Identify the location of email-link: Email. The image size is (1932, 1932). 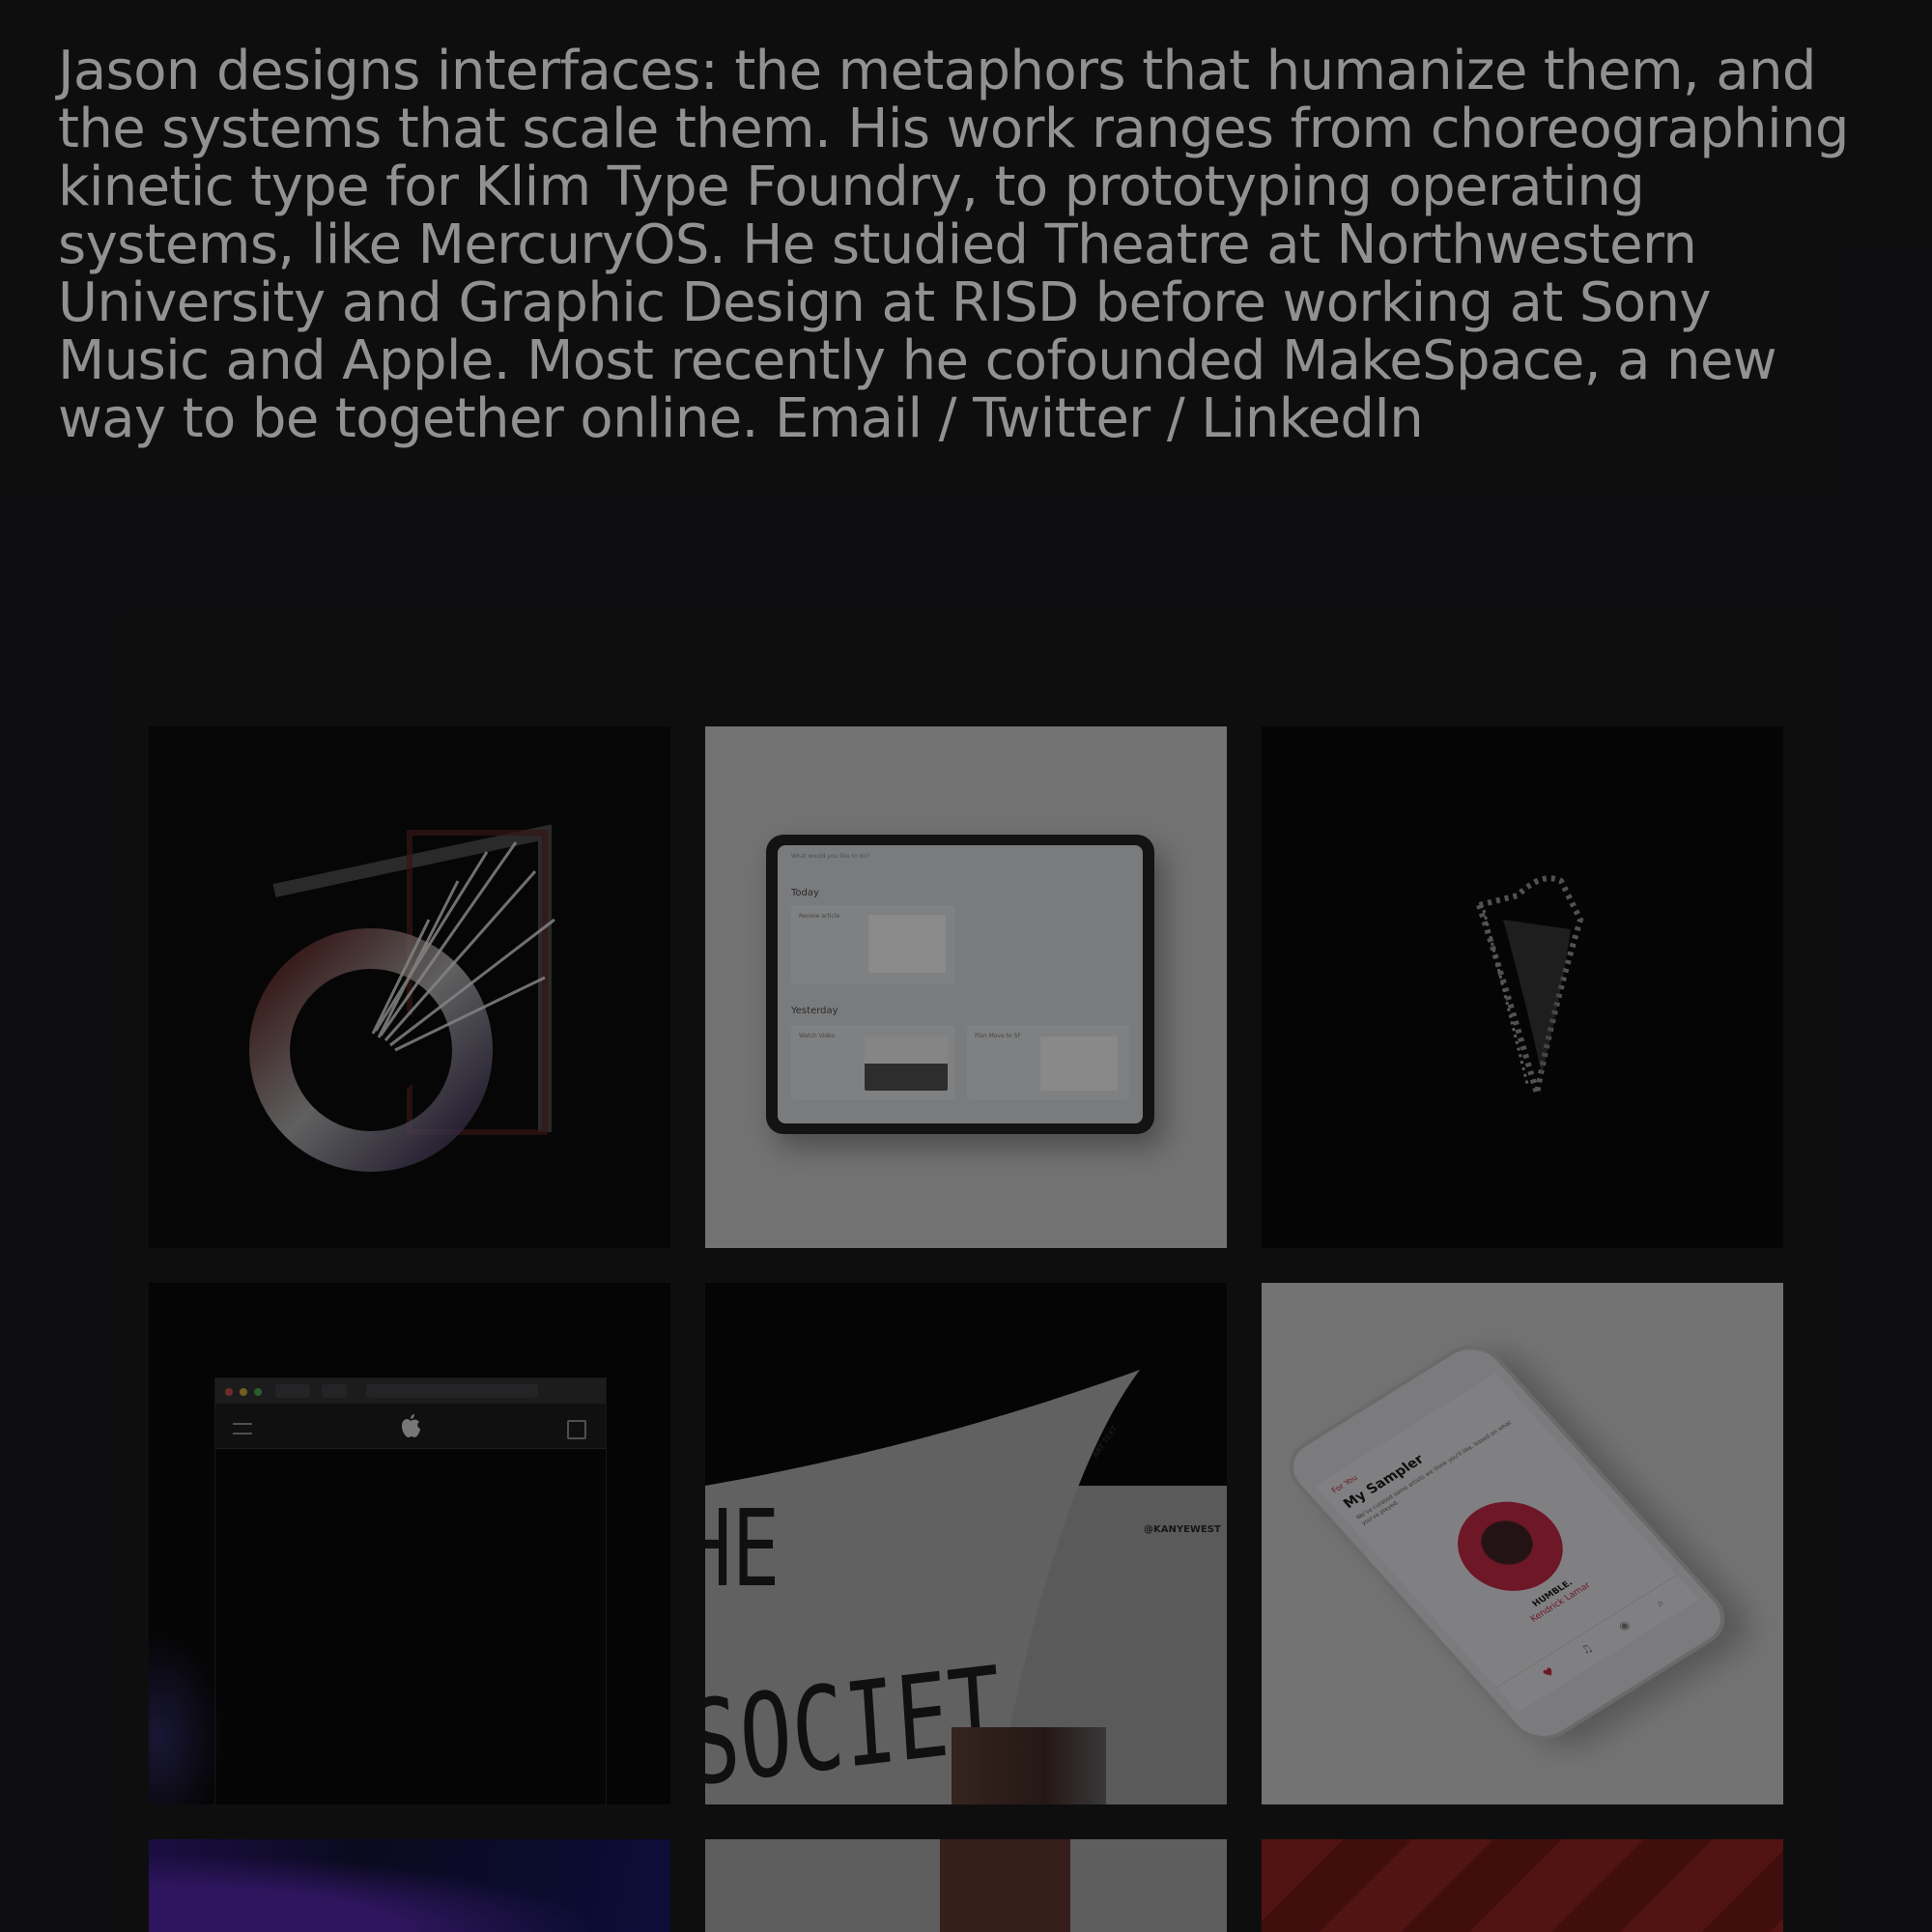
(849, 418).